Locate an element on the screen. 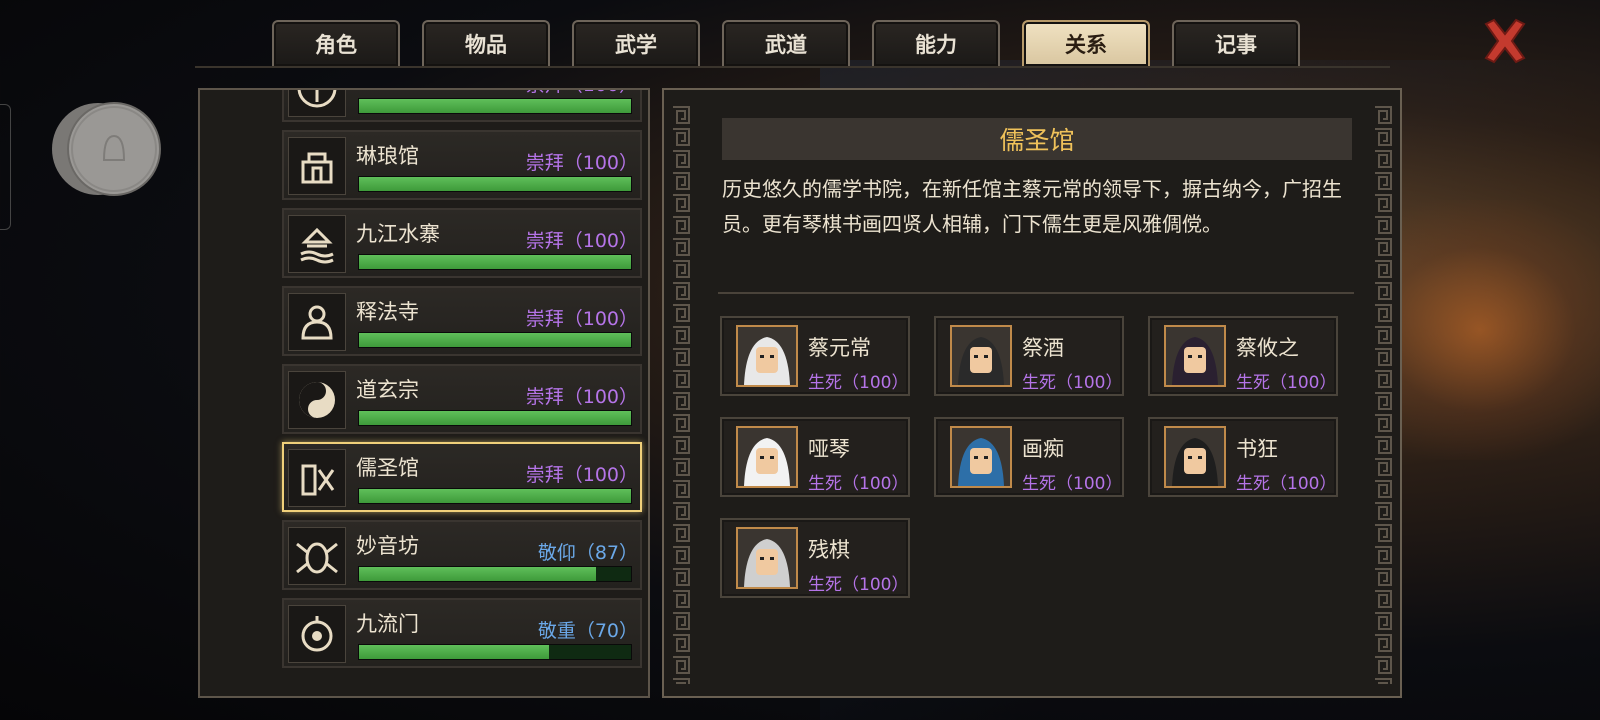  left-border-pattern is located at coordinates (681, 394).